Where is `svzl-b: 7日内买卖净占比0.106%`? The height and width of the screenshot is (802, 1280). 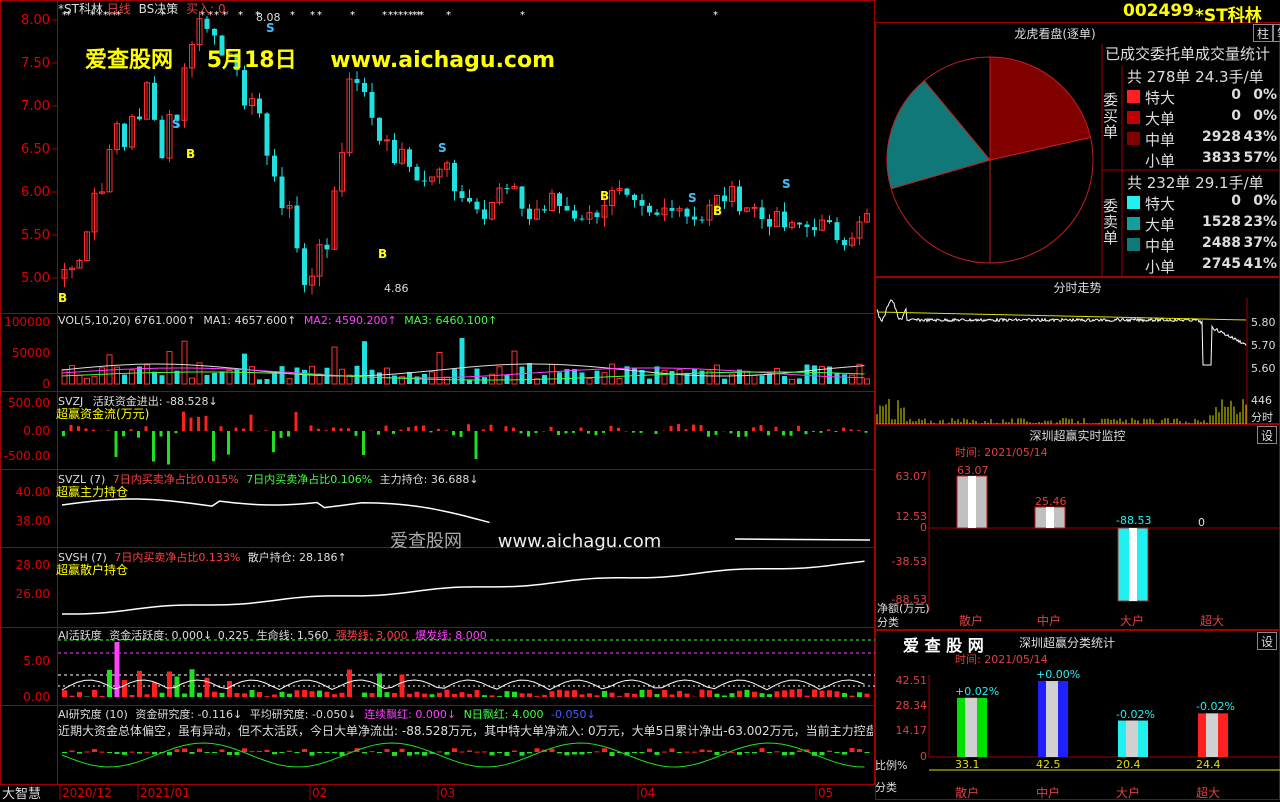 svzl-b: 7日内买卖净占比0.106% is located at coordinates (309, 479).